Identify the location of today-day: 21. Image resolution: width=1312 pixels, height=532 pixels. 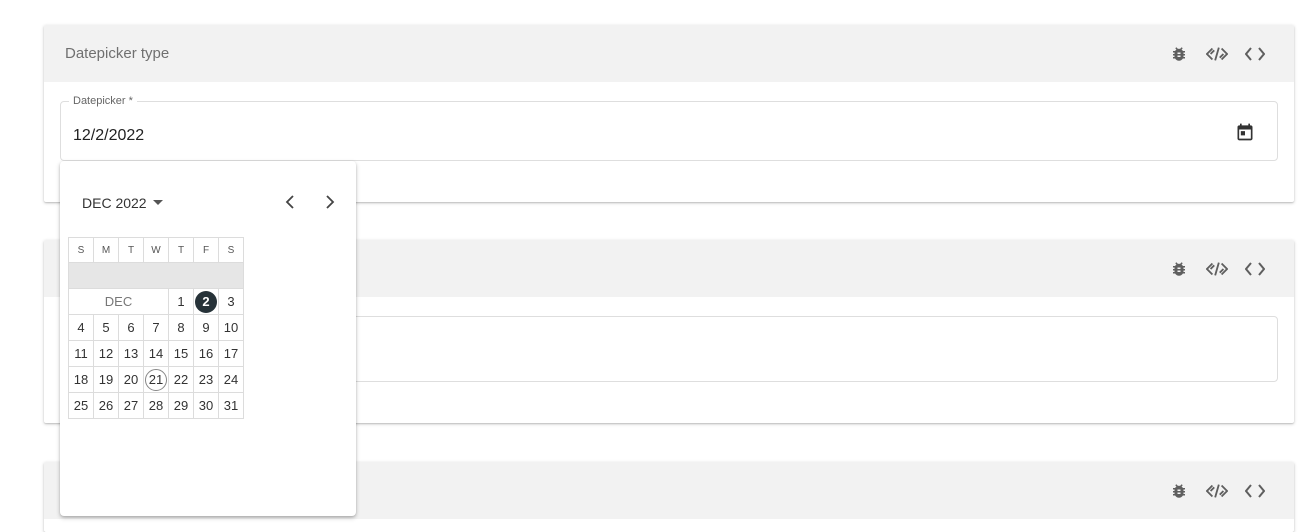
(156, 379).